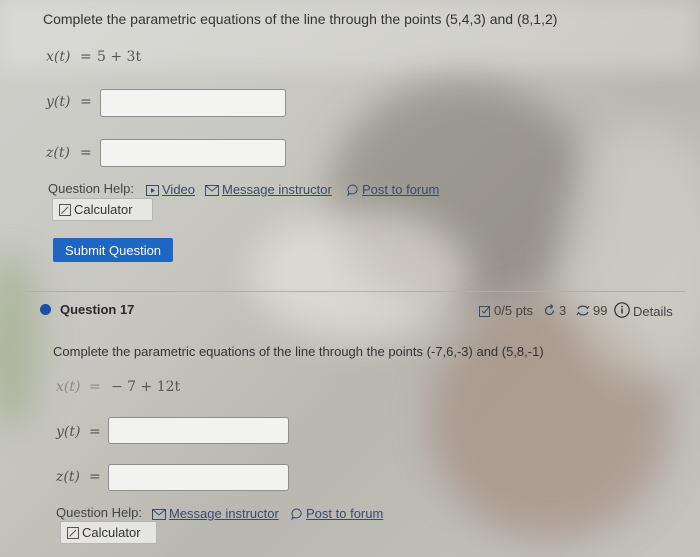  I want to click on post-to-forum-link: Post to forum, so click(393, 191).